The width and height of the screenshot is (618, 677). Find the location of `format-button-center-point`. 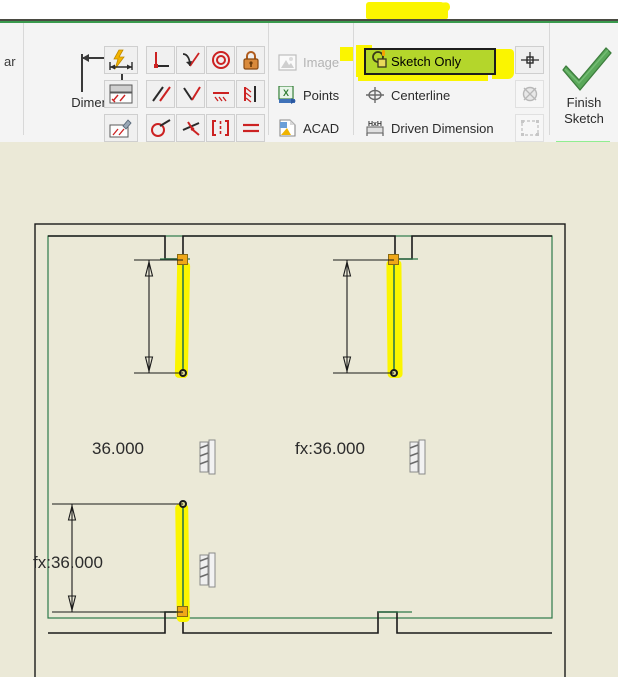

format-button-center-point is located at coordinates (529, 60).